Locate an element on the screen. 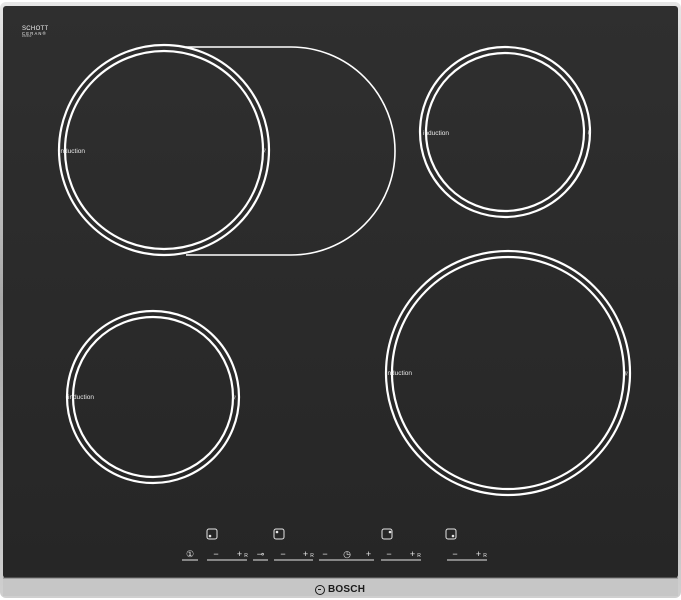 This screenshot has height=600, width=681. child-lock-icon: ⊸ is located at coordinates (260, 554).